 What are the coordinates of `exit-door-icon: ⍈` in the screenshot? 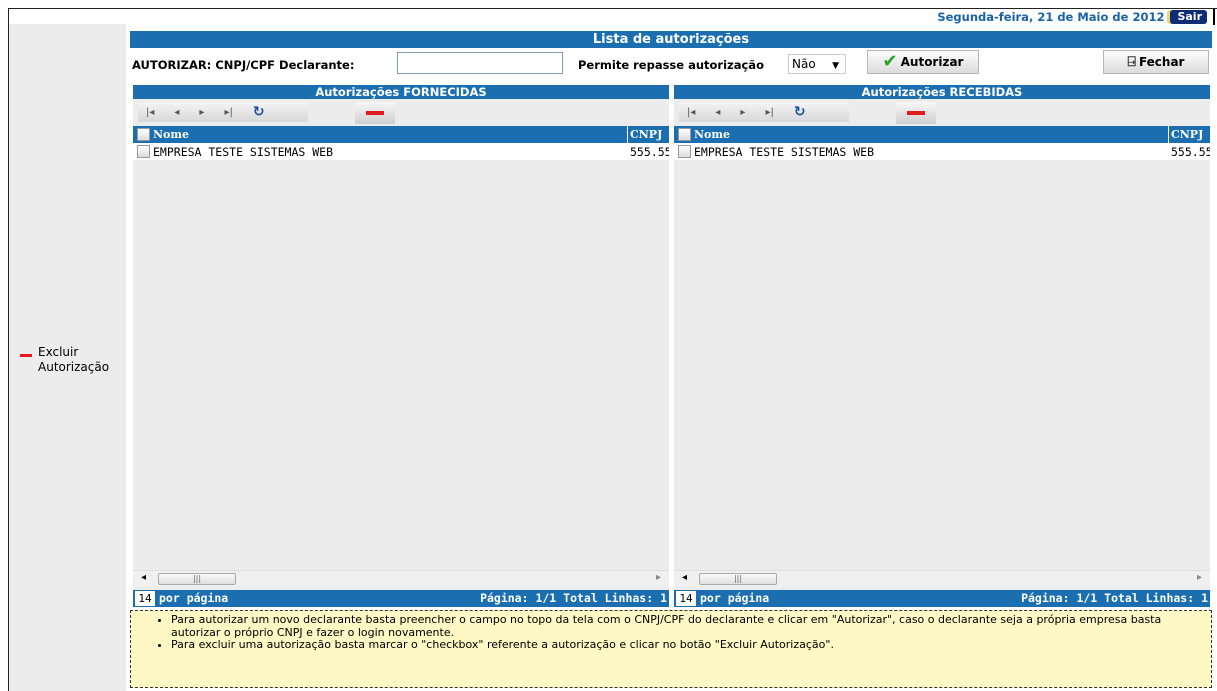 It's located at (1131, 62).